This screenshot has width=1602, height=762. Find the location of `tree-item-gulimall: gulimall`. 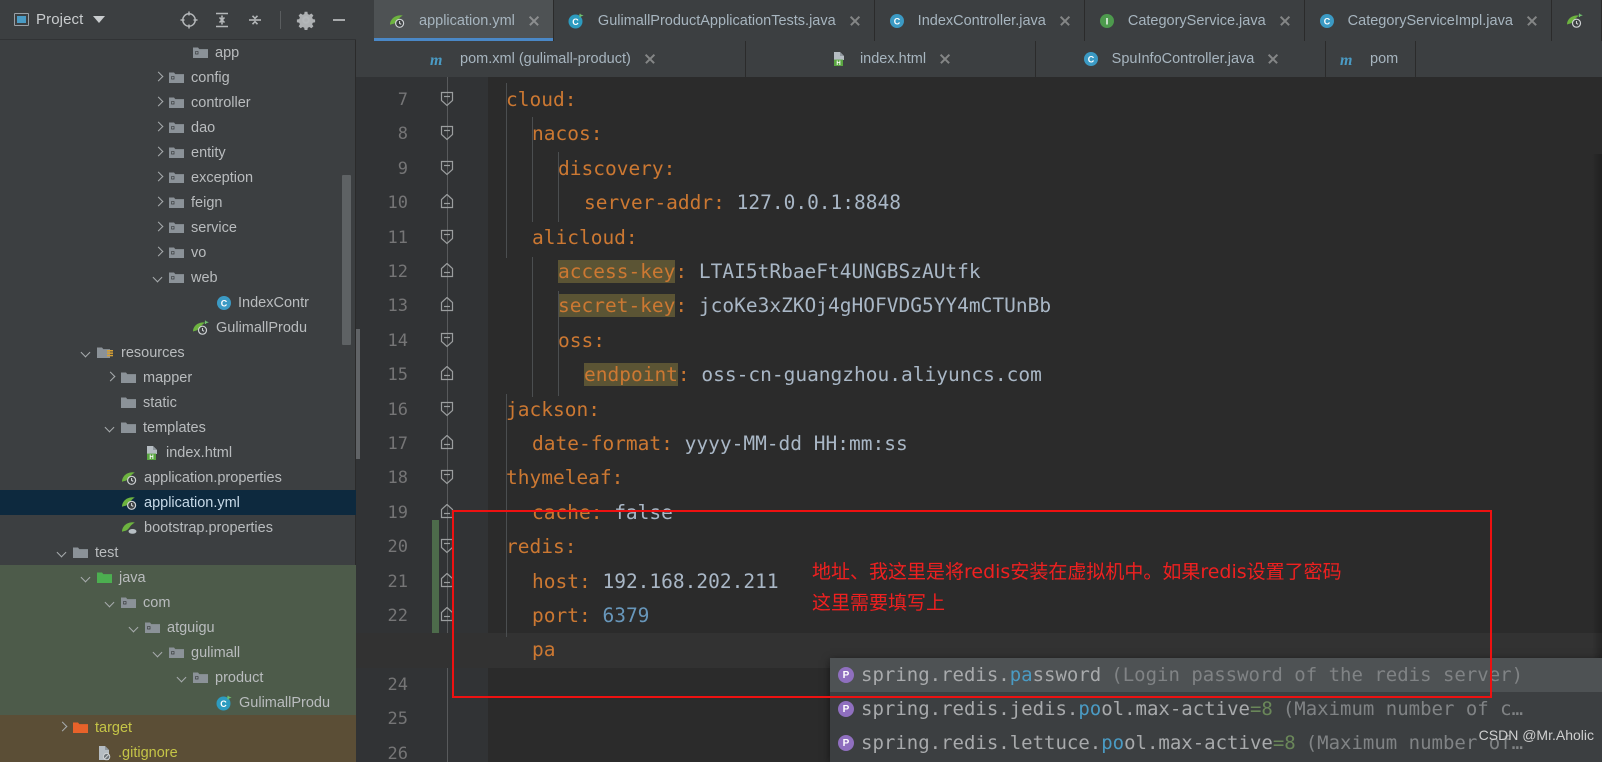

tree-item-gulimall: gulimall is located at coordinates (178, 652).